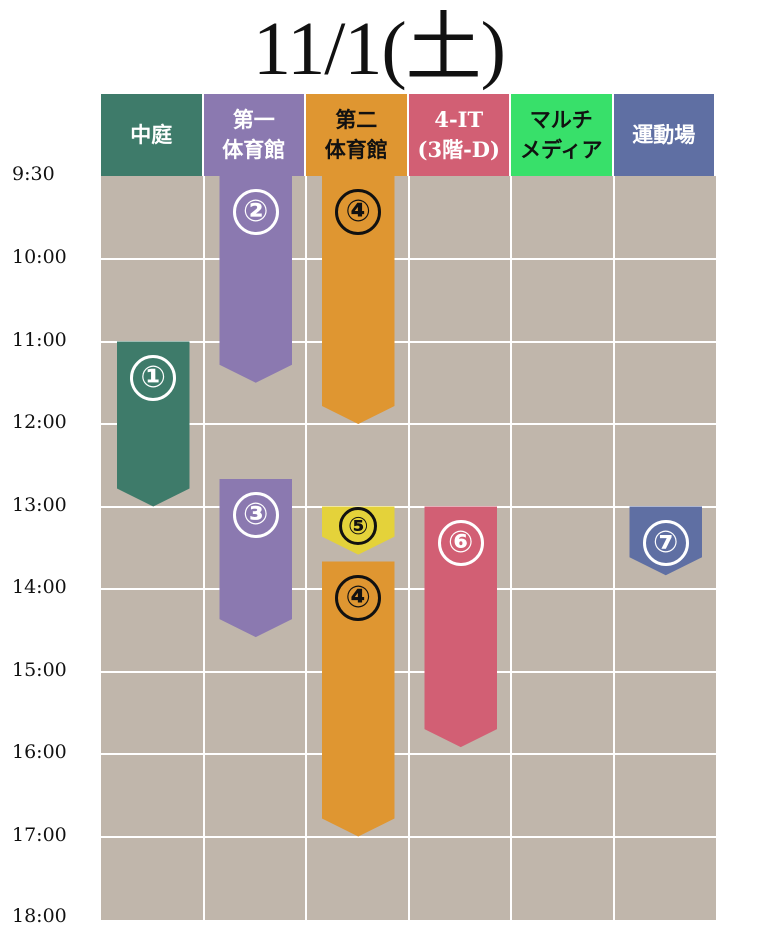  What do you see at coordinates (39, 752) in the screenshot?
I see `time-label: 16:00` at bounding box center [39, 752].